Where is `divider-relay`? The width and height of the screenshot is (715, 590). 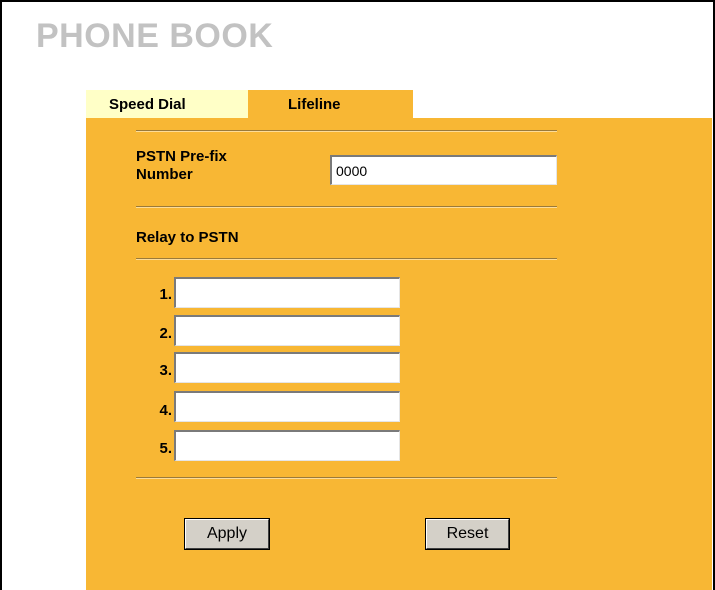 divider-relay is located at coordinates (346, 259).